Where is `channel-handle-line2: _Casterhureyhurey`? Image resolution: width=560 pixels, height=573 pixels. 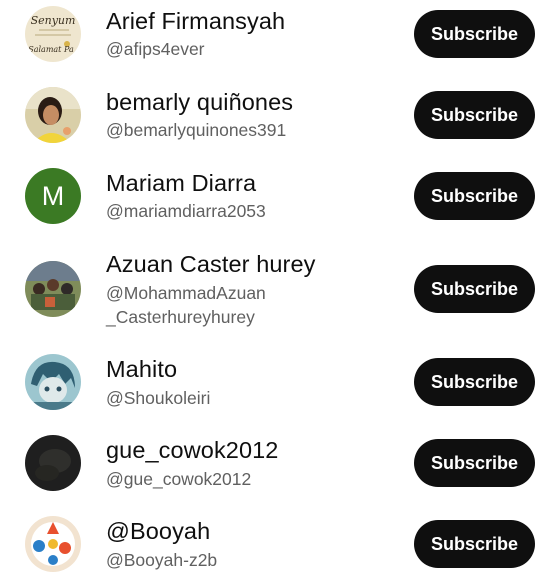 channel-handle-line2: _Casterhureyhurey is located at coordinates (180, 317).